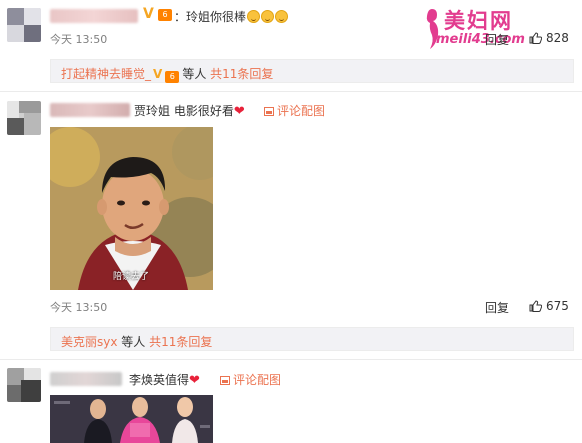  Describe the element at coordinates (312, 339) in the screenshot. I see `subreply-box: 美克丽syx 等人 共11条回复` at that location.